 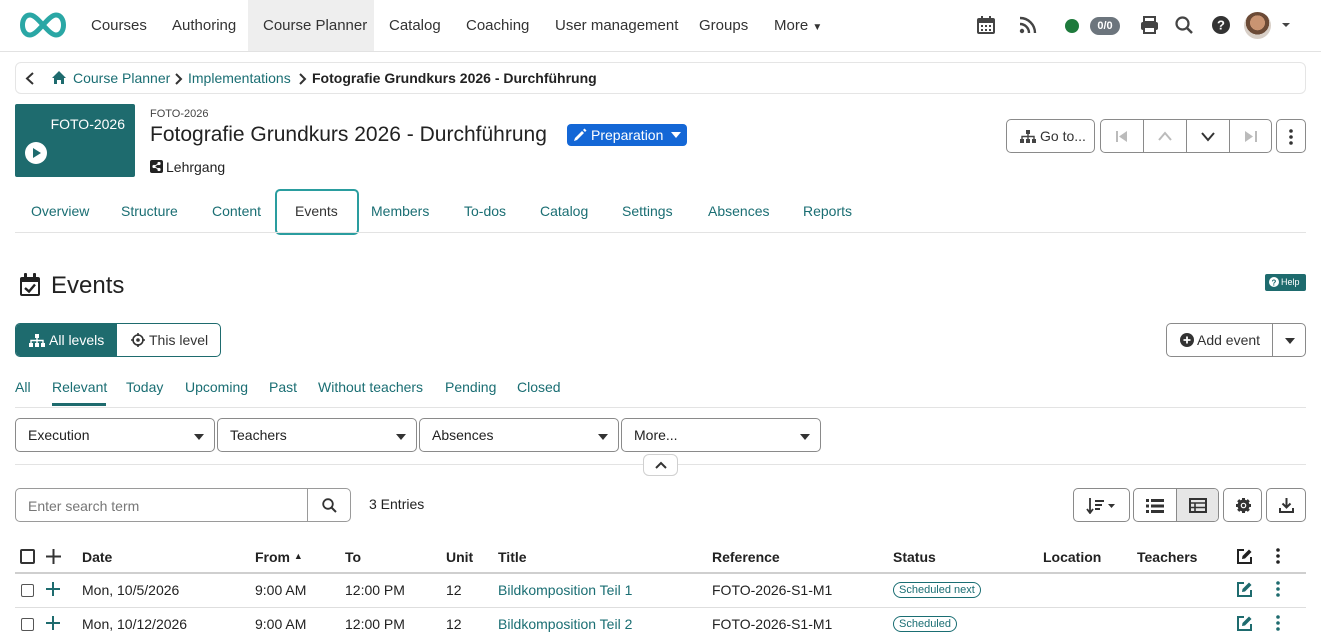 What do you see at coordinates (986, 25) in the screenshot?
I see `calendar-icon` at bounding box center [986, 25].